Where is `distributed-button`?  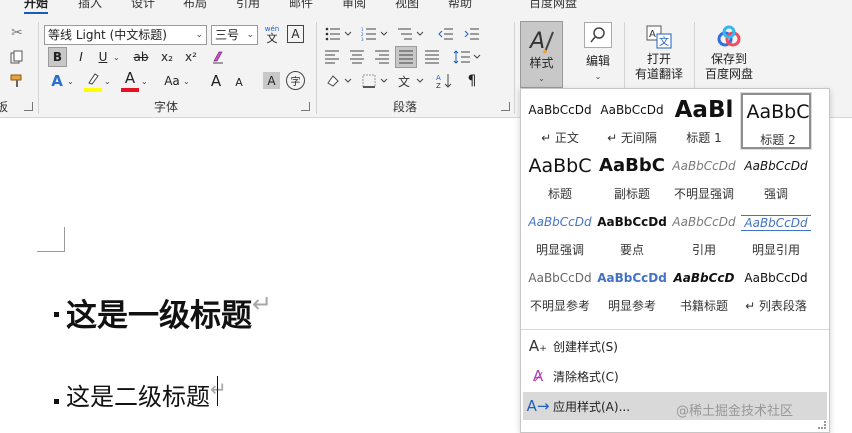
distributed-button is located at coordinates (432, 57).